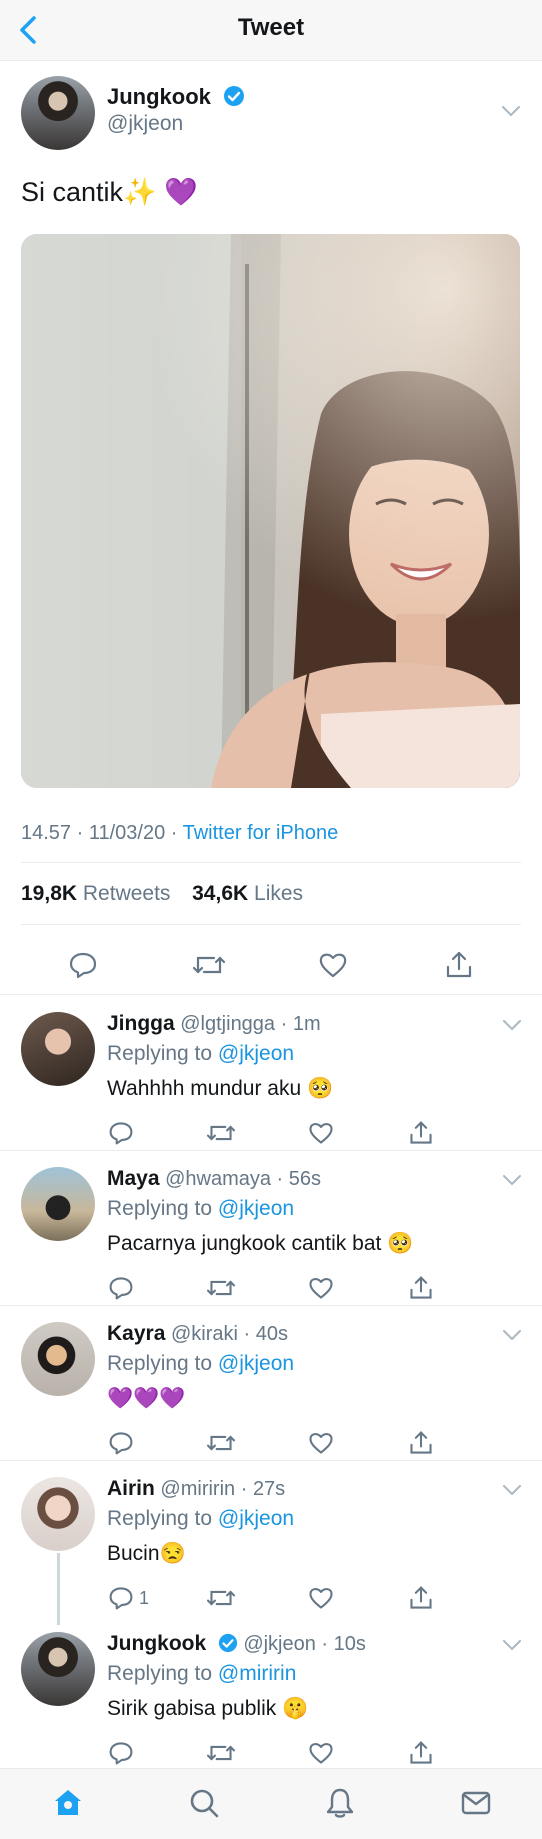 Image resolution: width=542 pixels, height=1839 pixels. What do you see at coordinates (257, 1673) in the screenshot?
I see `replying-to-link: @miririn` at bounding box center [257, 1673].